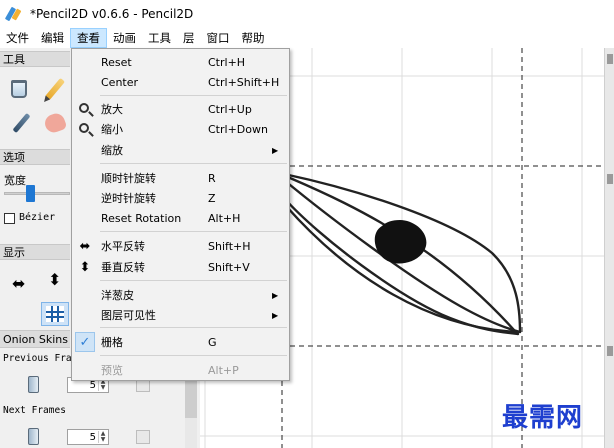  I want to click on bezier-checkbox, so click(9, 218).